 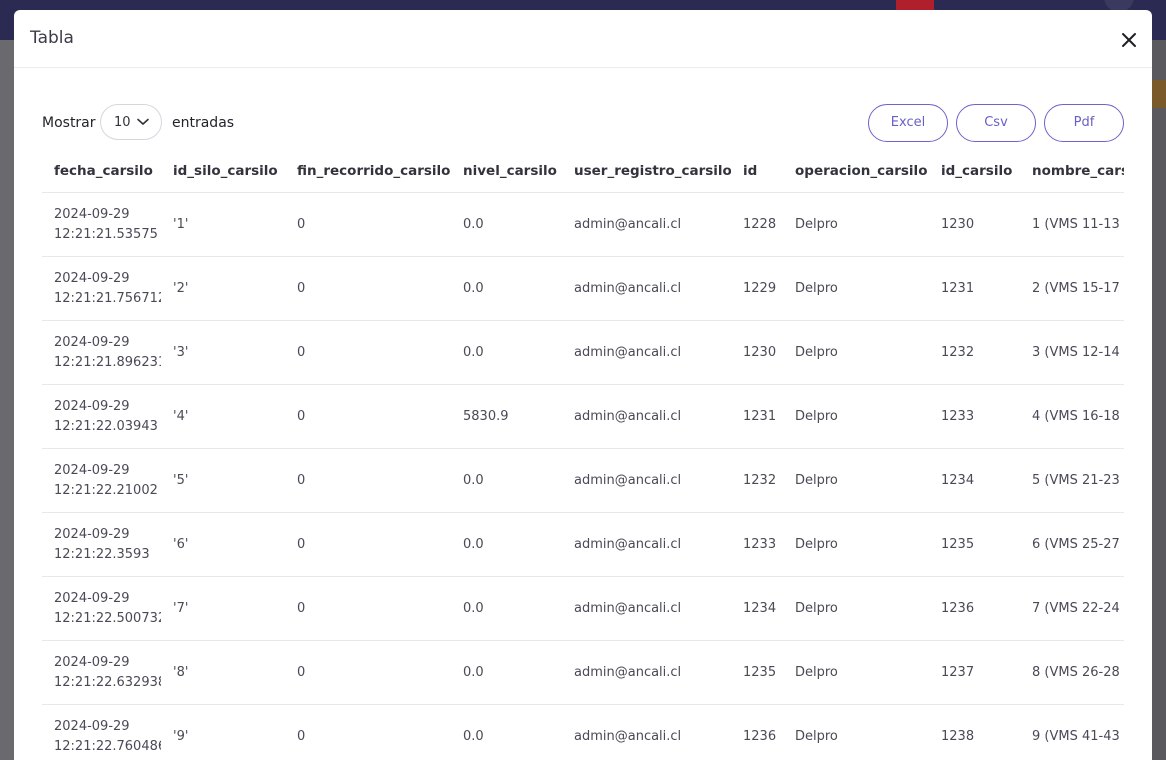 I want to click on excel-button: Excel, so click(x=908, y=123).